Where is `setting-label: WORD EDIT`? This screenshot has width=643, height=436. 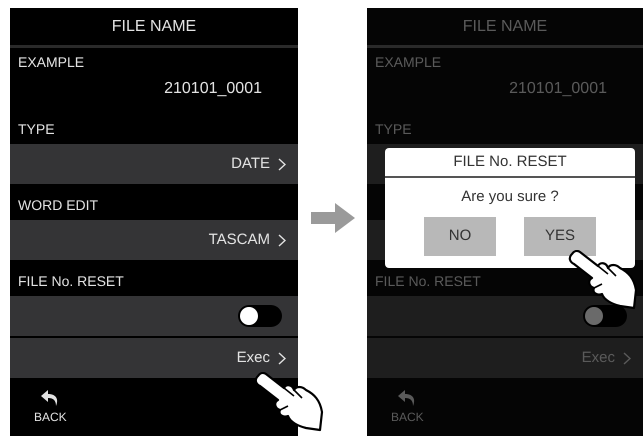 setting-label: WORD EDIT is located at coordinates (58, 205).